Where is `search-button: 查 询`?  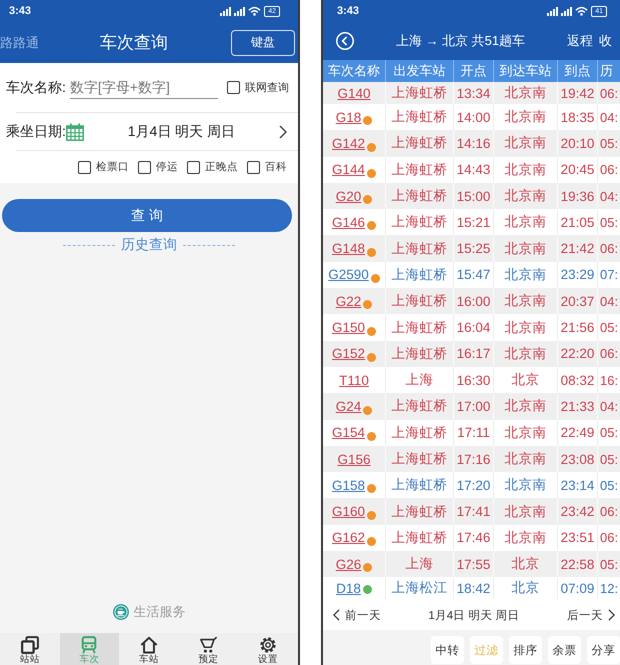
search-button: 查 询 is located at coordinates (147, 215).